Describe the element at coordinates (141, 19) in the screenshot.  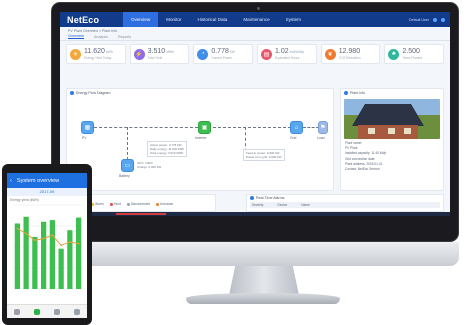
I see `nav-overview: Overview` at that location.